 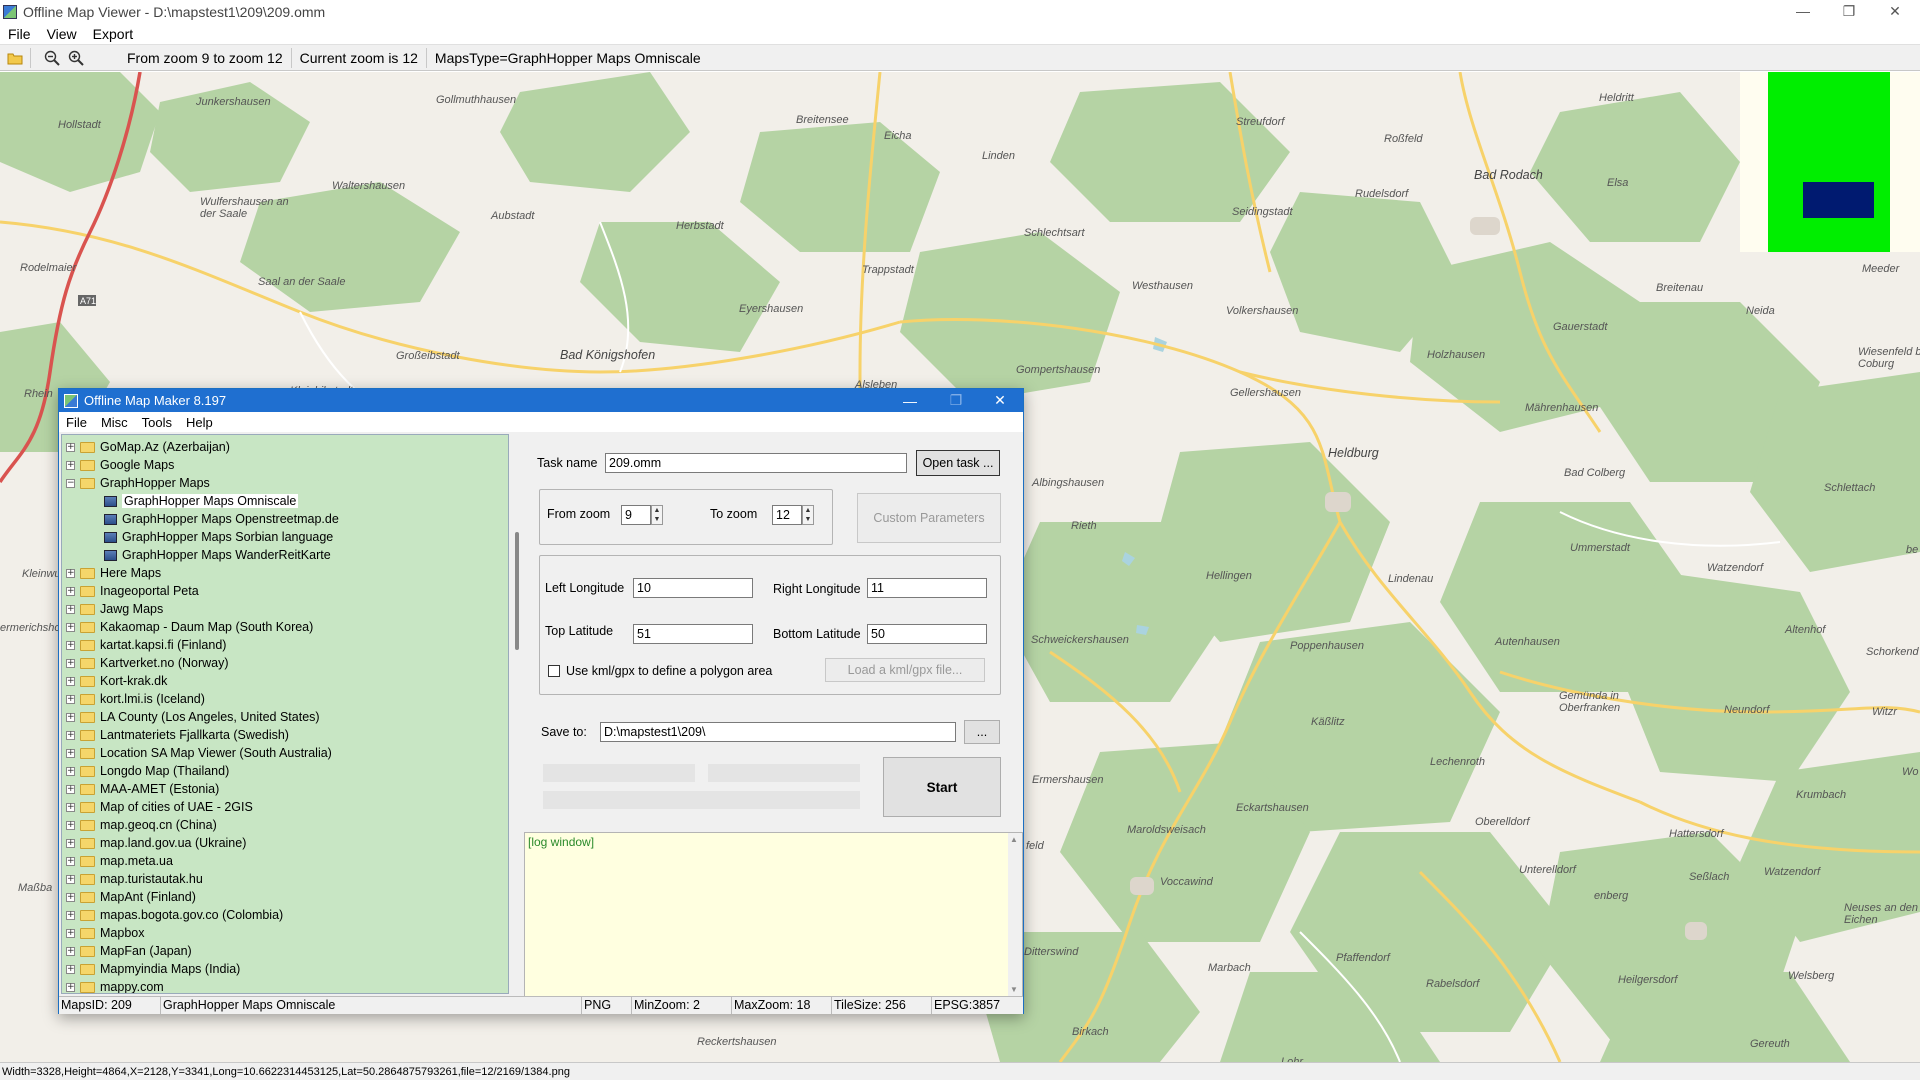 What do you see at coordinates (132, 591) in the screenshot?
I see `tree-folder-item: + Inageoportal Peta` at bounding box center [132, 591].